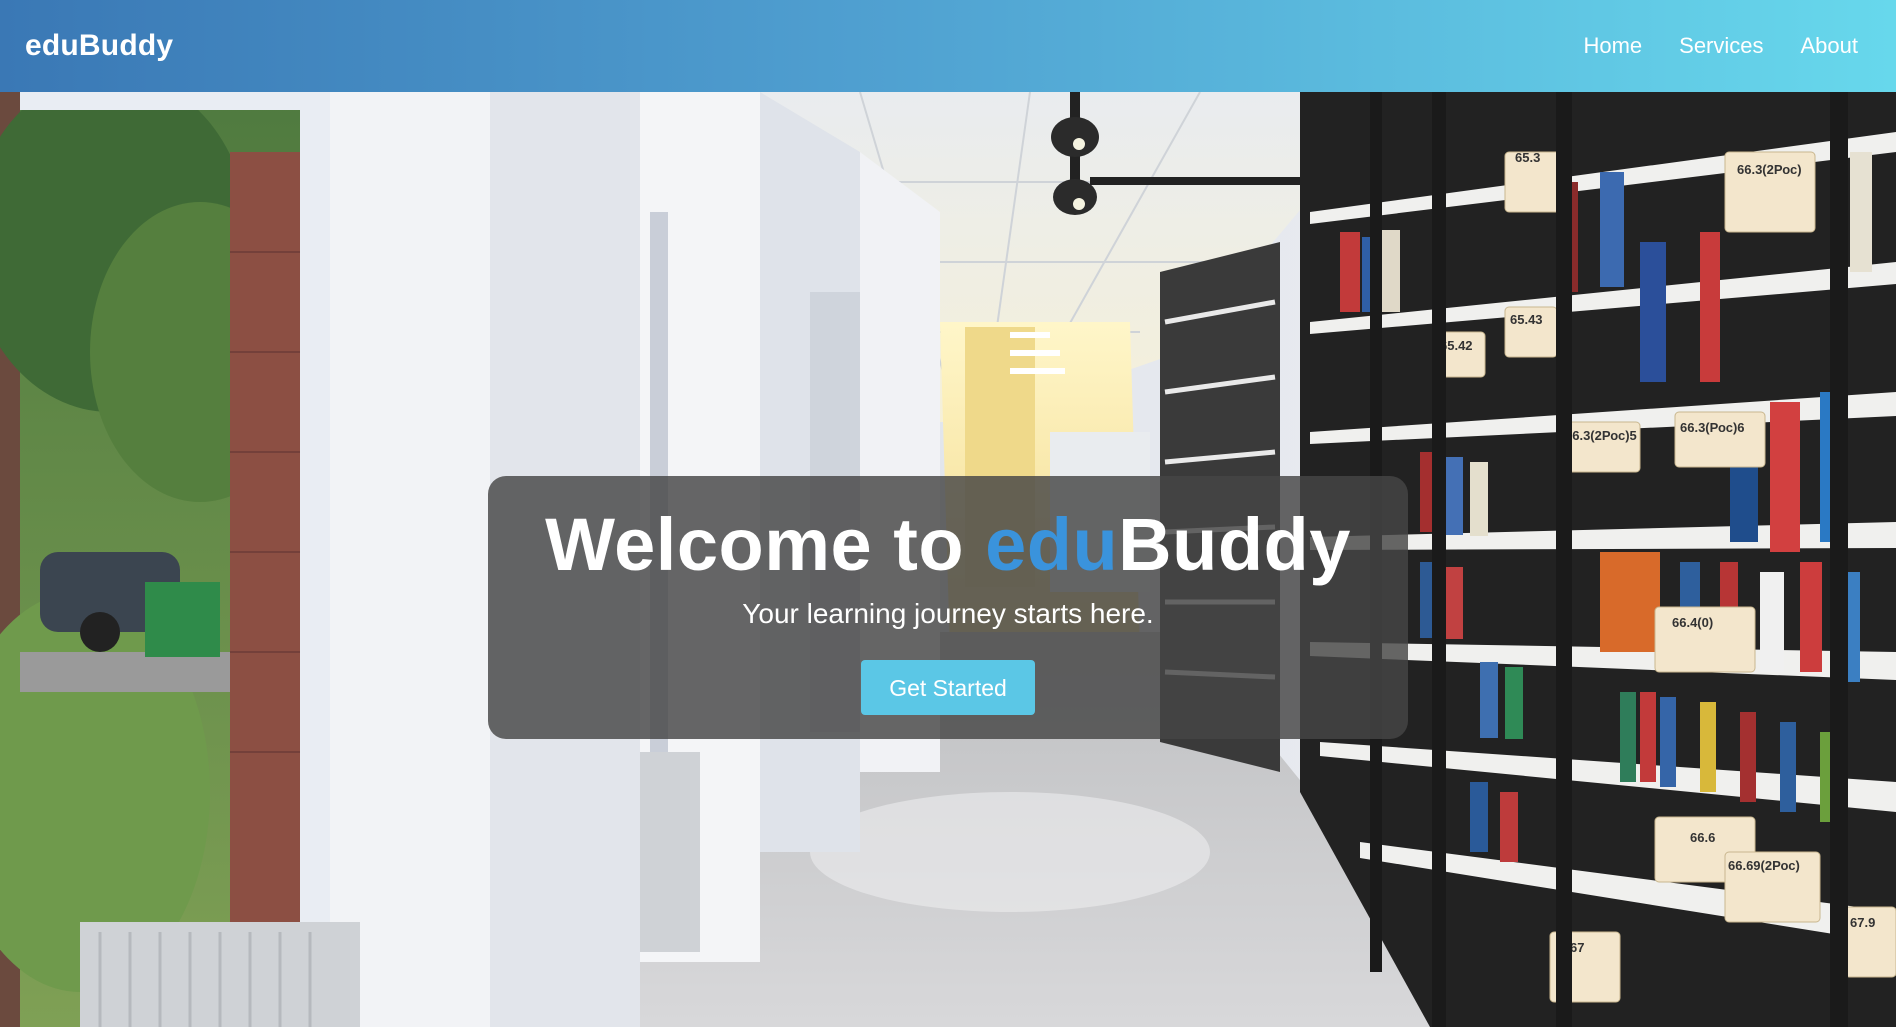 This screenshot has width=1896, height=1027. What do you see at coordinates (948, 613) in the screenshot?
I see `hero-subtitle: Your learning journey starts here.` at bounding box center [948, 613].